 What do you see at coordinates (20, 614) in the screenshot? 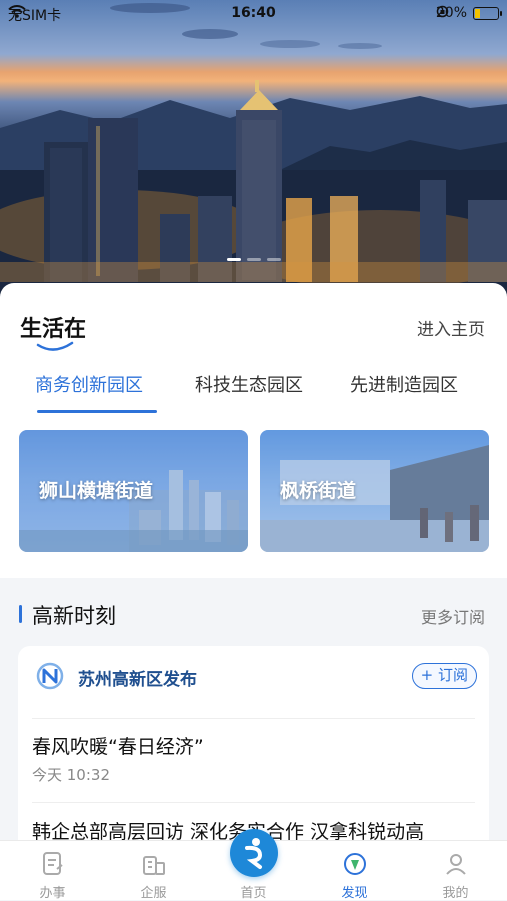
I see `section-accent-bar` at bounding box center [20, 614].